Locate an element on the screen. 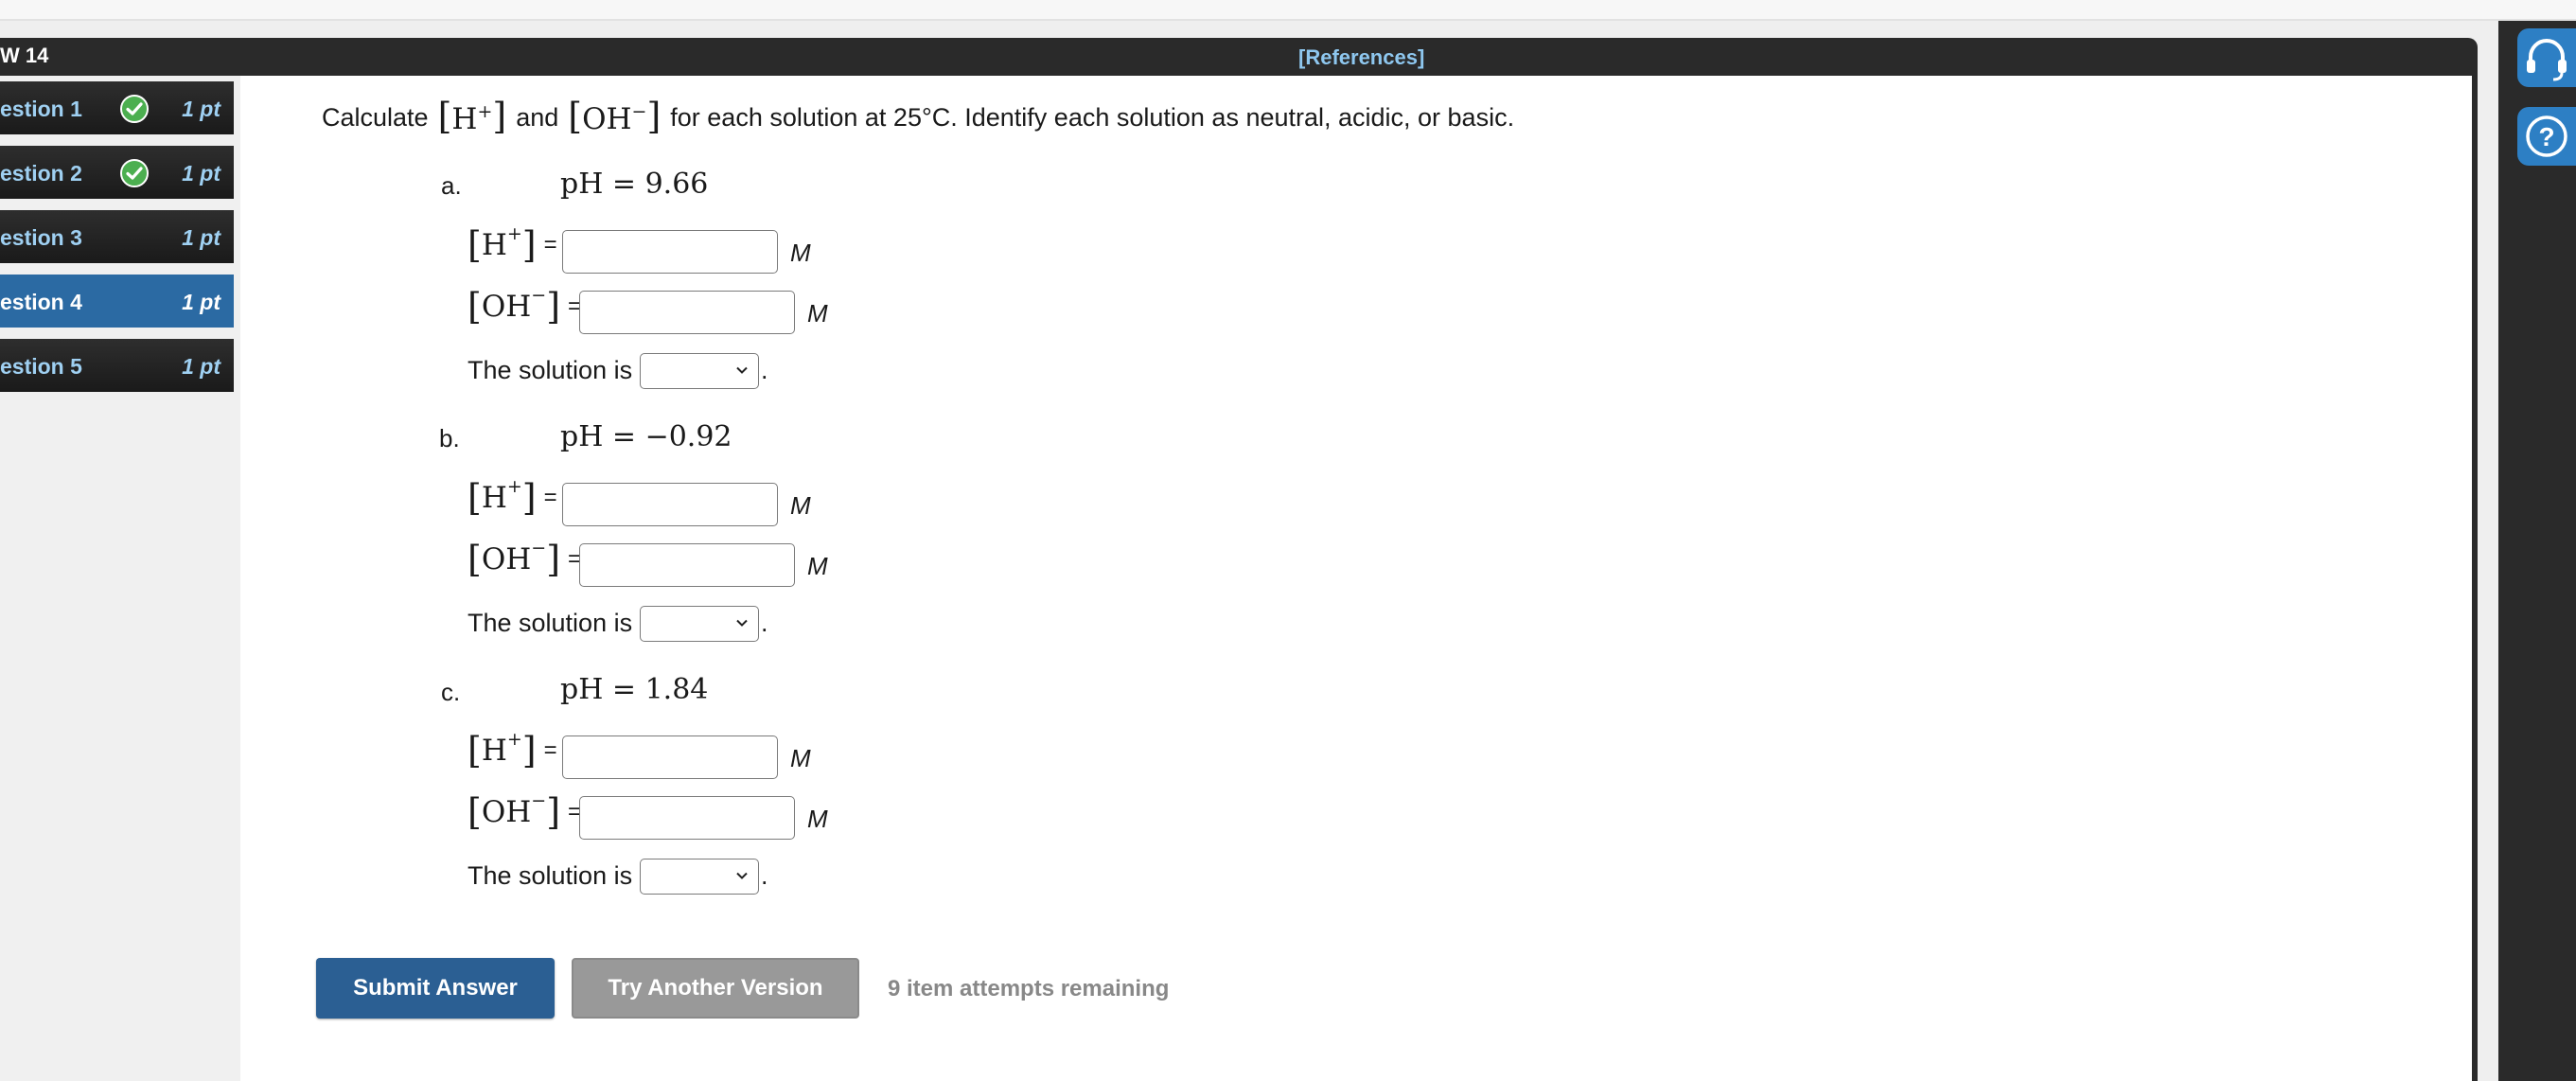 The height and width of the screenshot is (1081, 2576). support-button is located at coordinates (2546, 58).